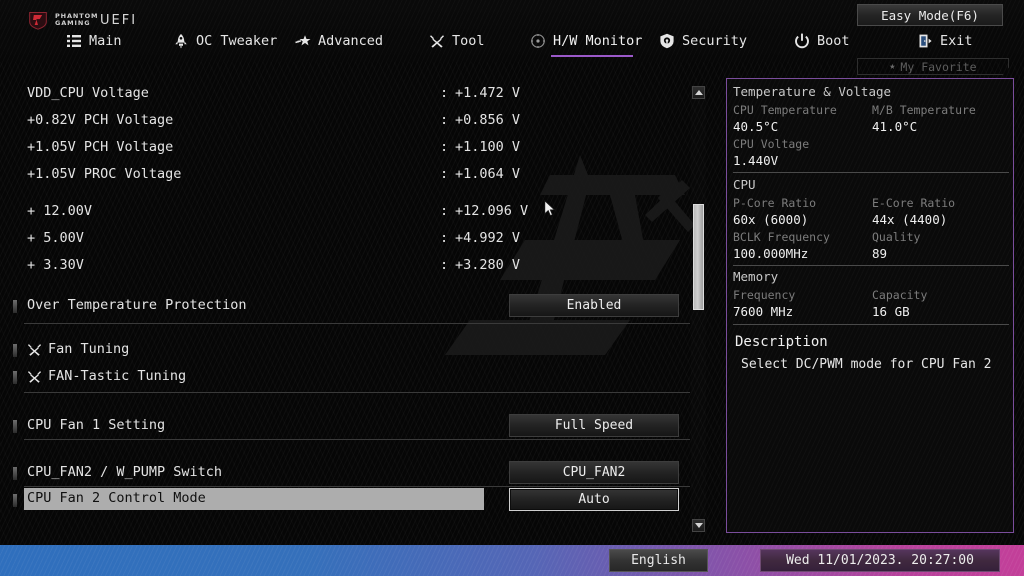  Describe the element at coordinates (488, 174) in the screenshot. I see `voltage-value: +1.064 V` at that location.